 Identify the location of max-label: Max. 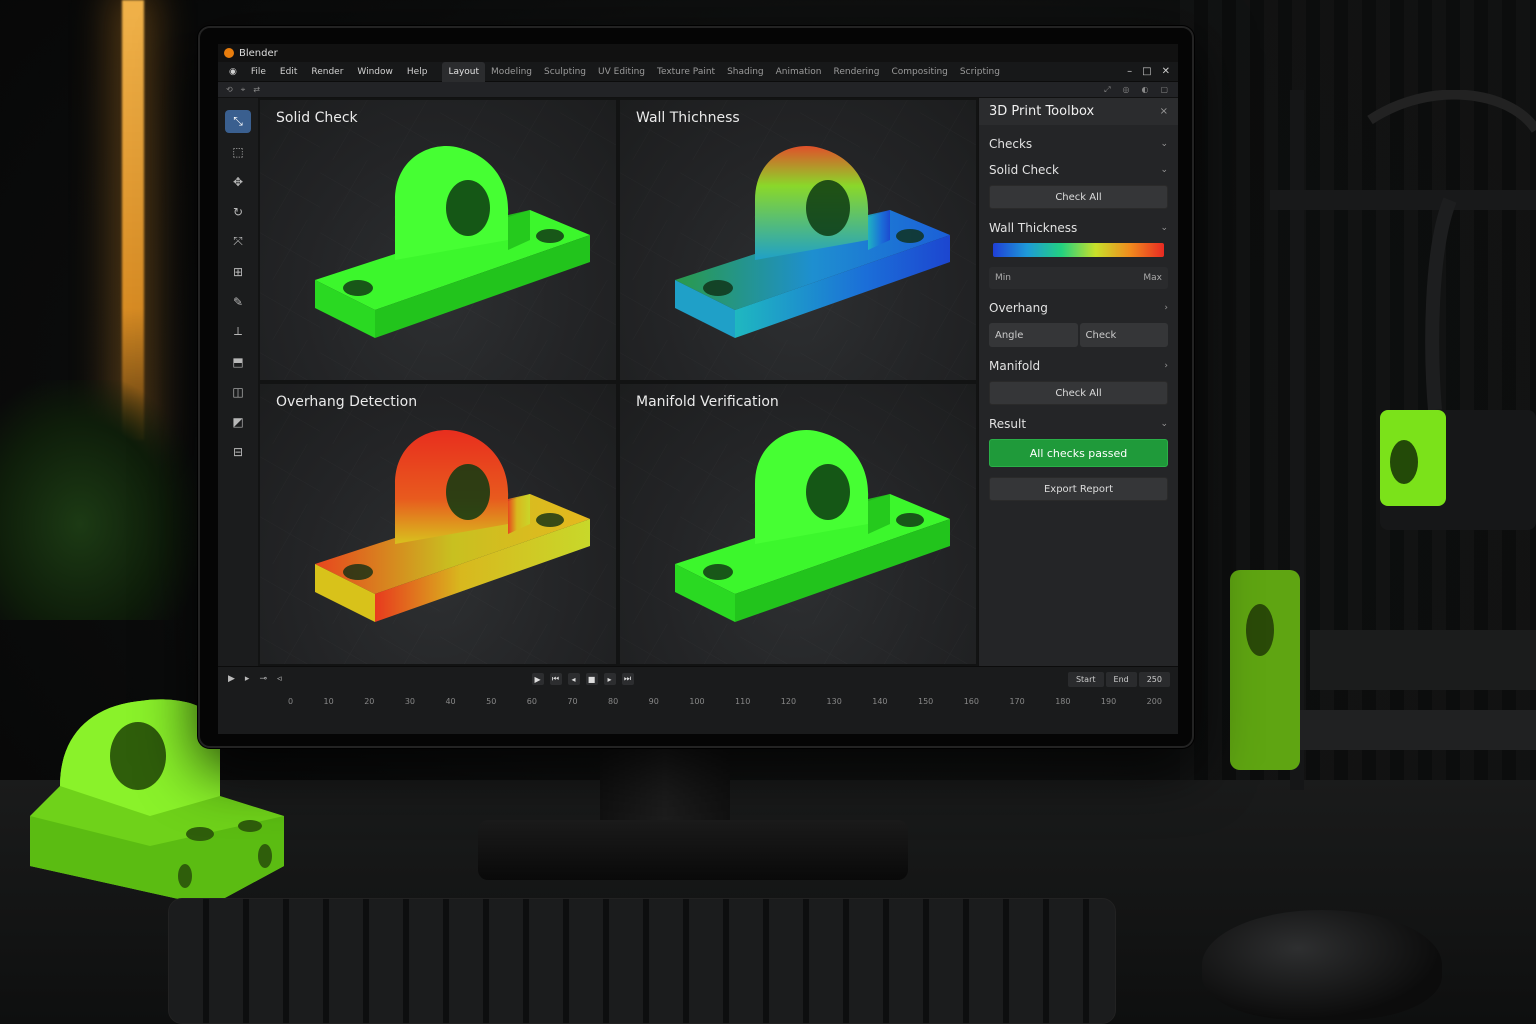
(1152, 278).